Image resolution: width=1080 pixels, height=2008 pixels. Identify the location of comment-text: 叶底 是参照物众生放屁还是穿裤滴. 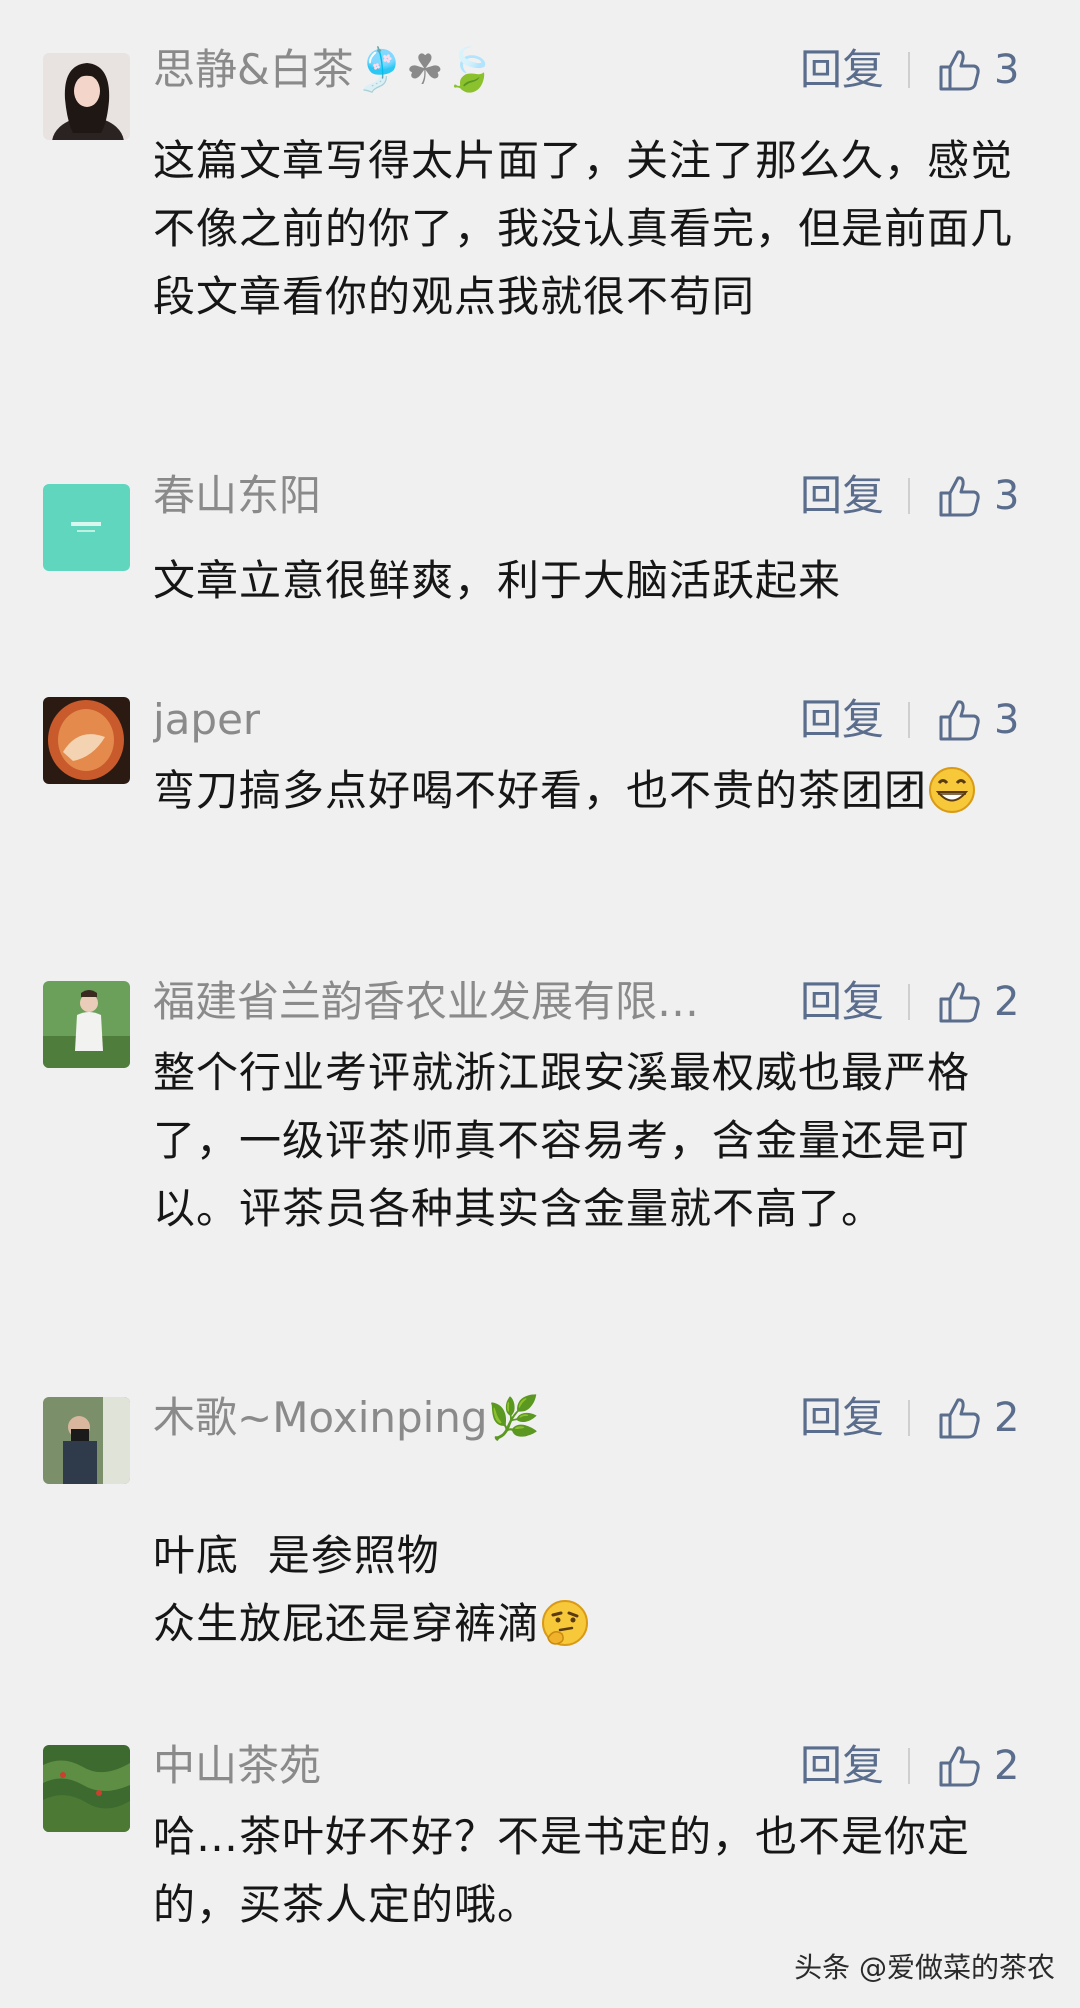
(593, 1590).